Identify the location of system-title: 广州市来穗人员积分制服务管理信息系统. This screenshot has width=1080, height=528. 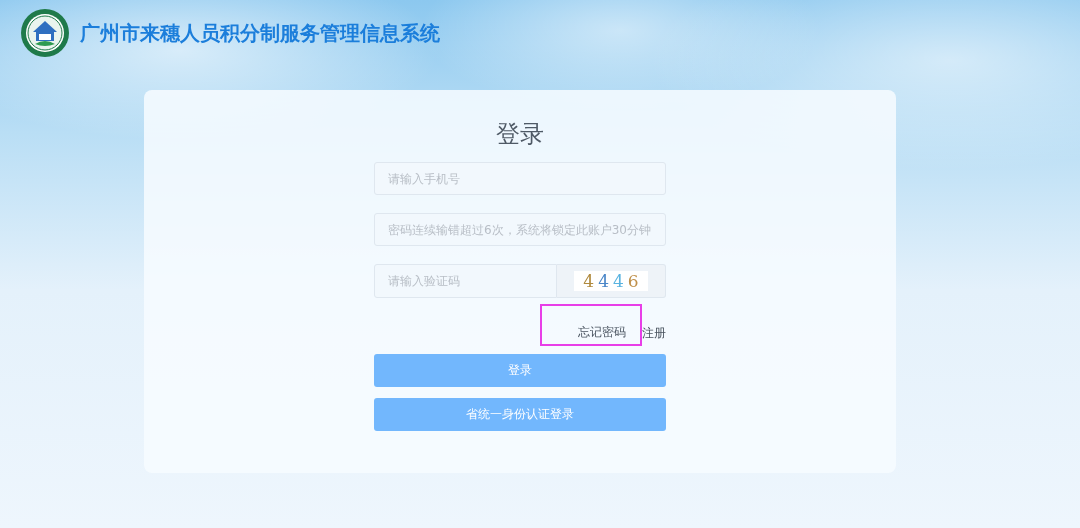
(260, 33).